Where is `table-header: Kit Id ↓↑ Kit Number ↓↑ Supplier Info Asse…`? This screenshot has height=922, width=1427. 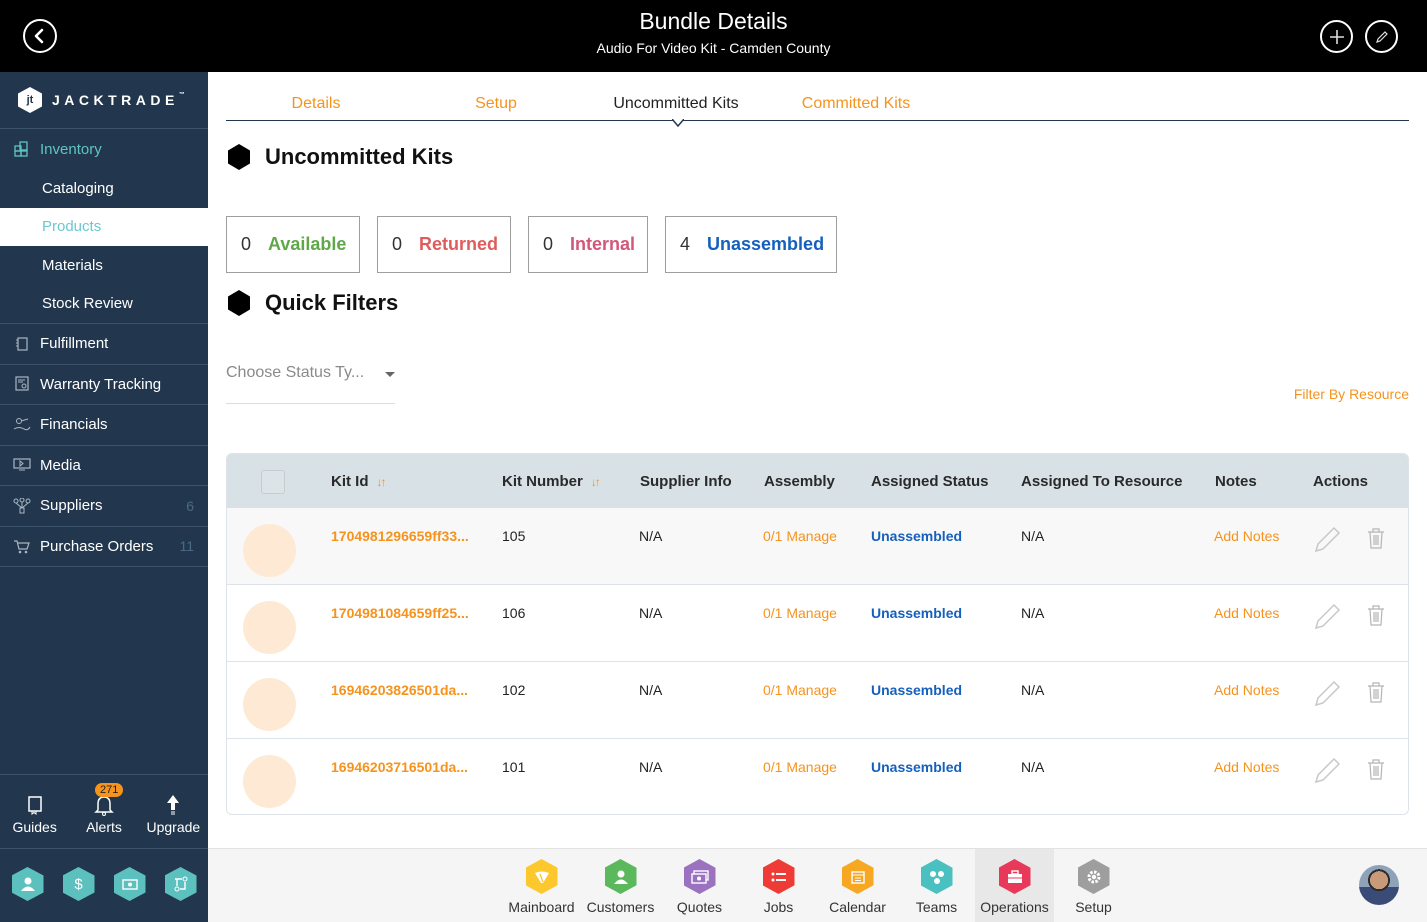 table-header: Kit Id ↓↑ Kit Number ↓↑ Supplier Info Asse… is located at coordinates (817, 481).